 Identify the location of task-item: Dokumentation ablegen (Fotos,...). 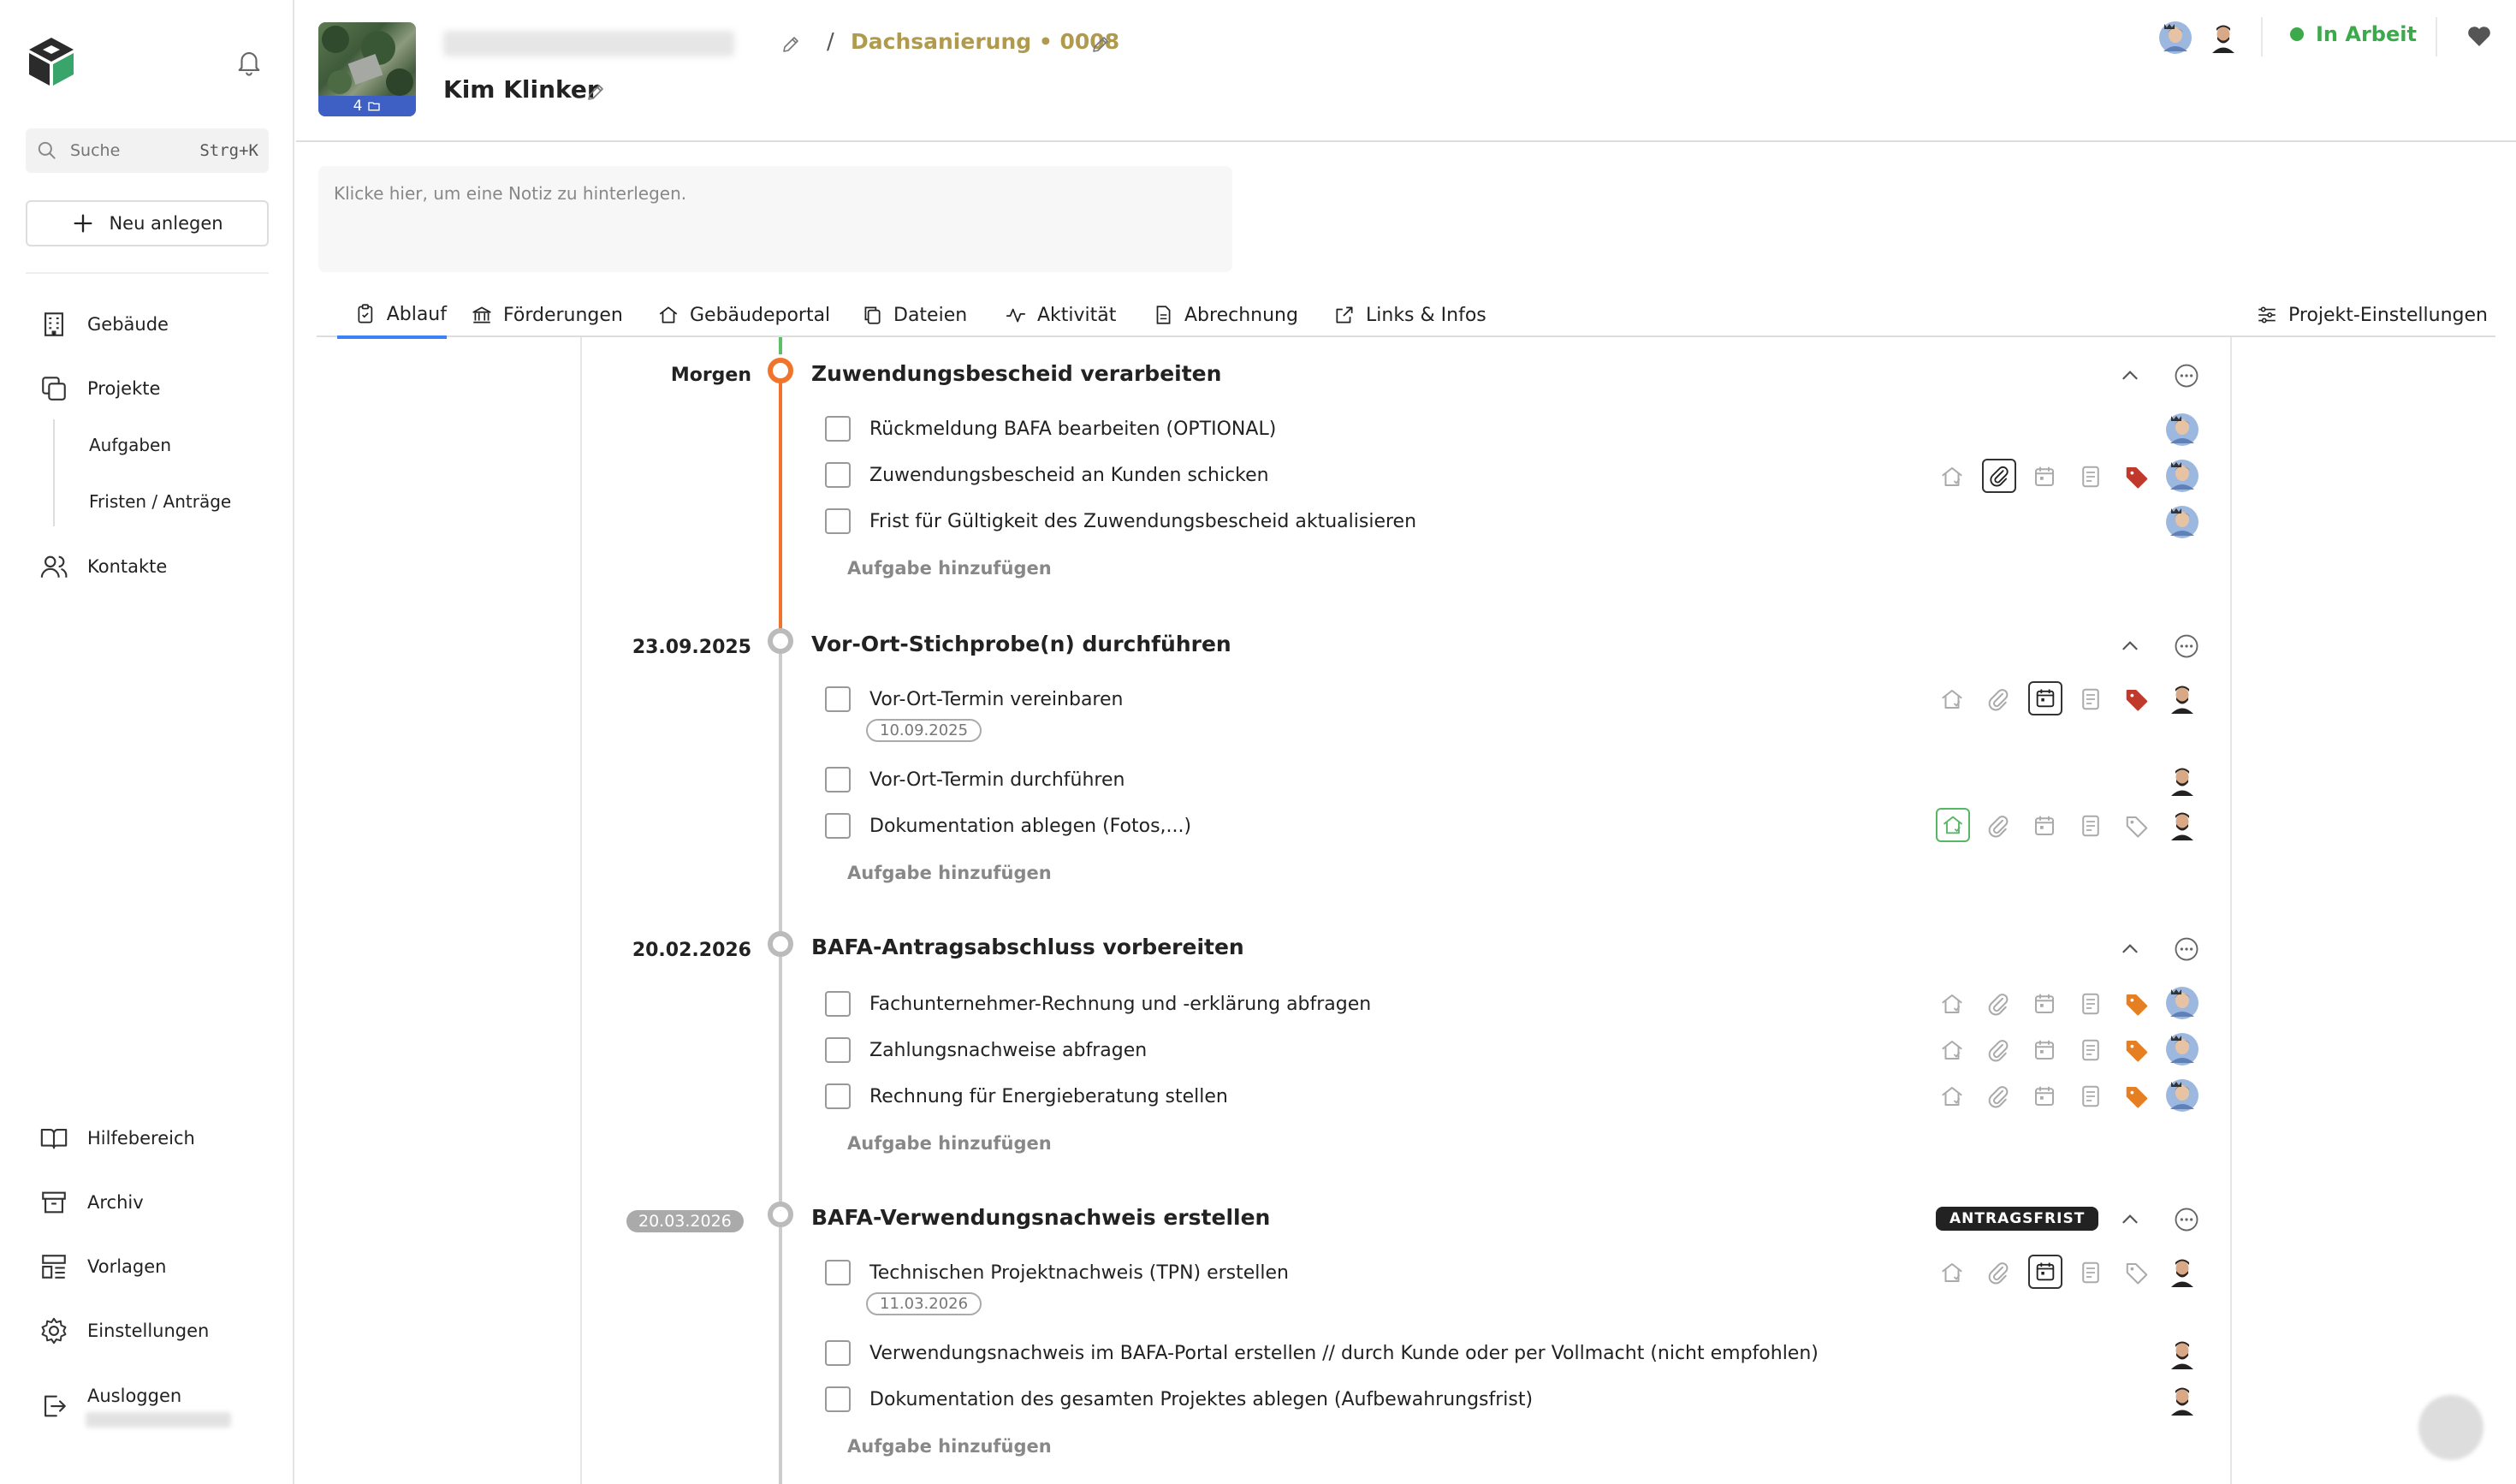
(1008, 826).